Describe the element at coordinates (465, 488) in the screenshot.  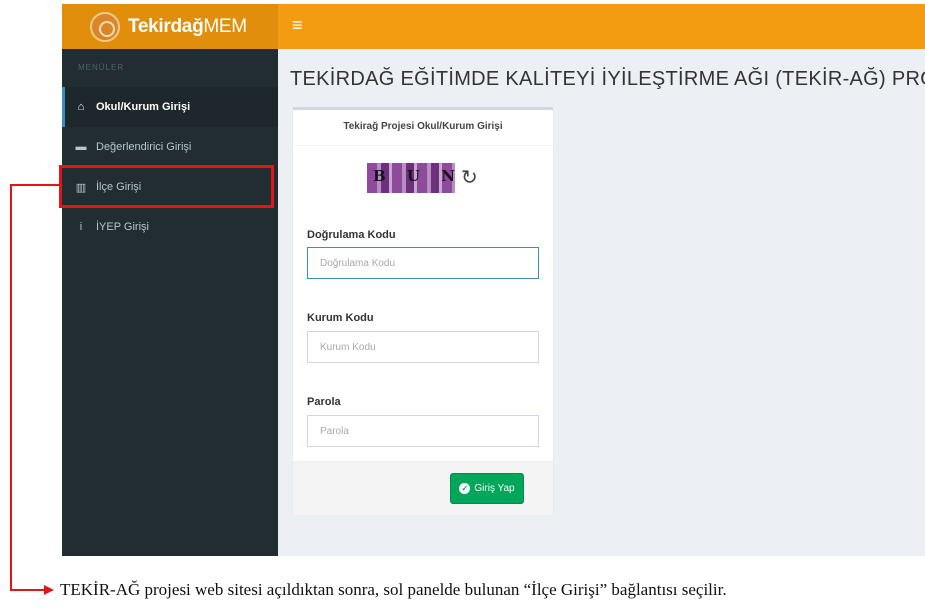
I see `check-circle-icon: ✓` at that location.